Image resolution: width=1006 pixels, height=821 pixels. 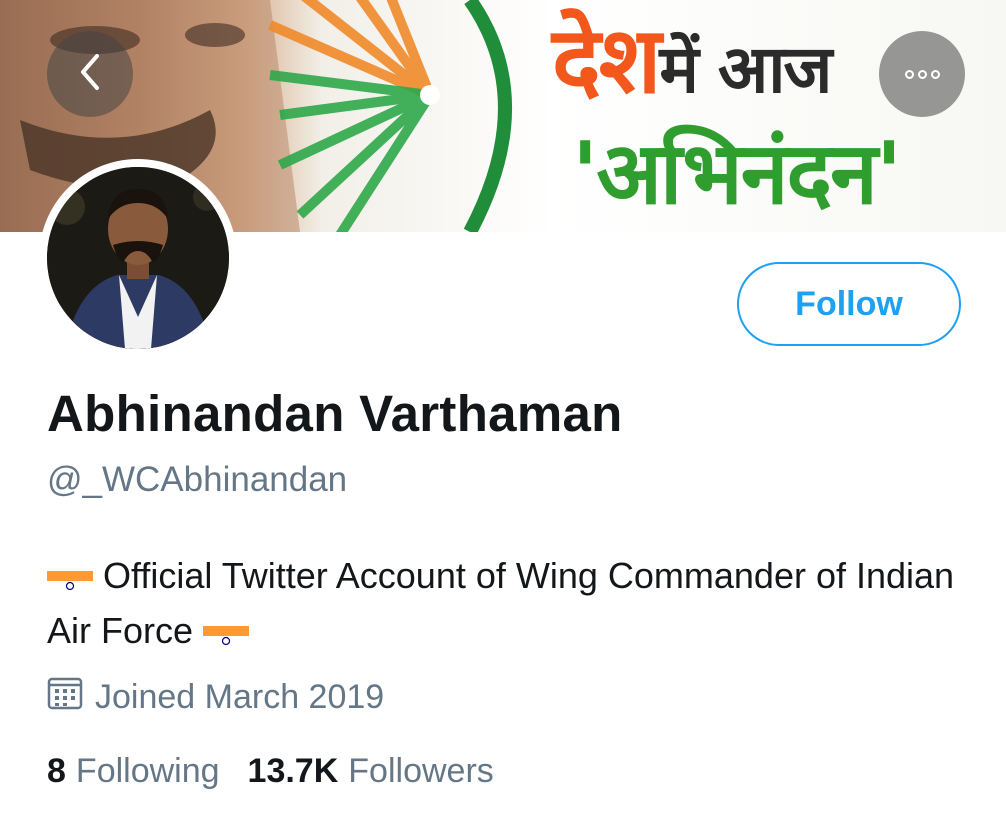 What do you see at coordinates (56, 771) in the screenshot?
I see `following-count: 8` at bounding box center [56, 771].